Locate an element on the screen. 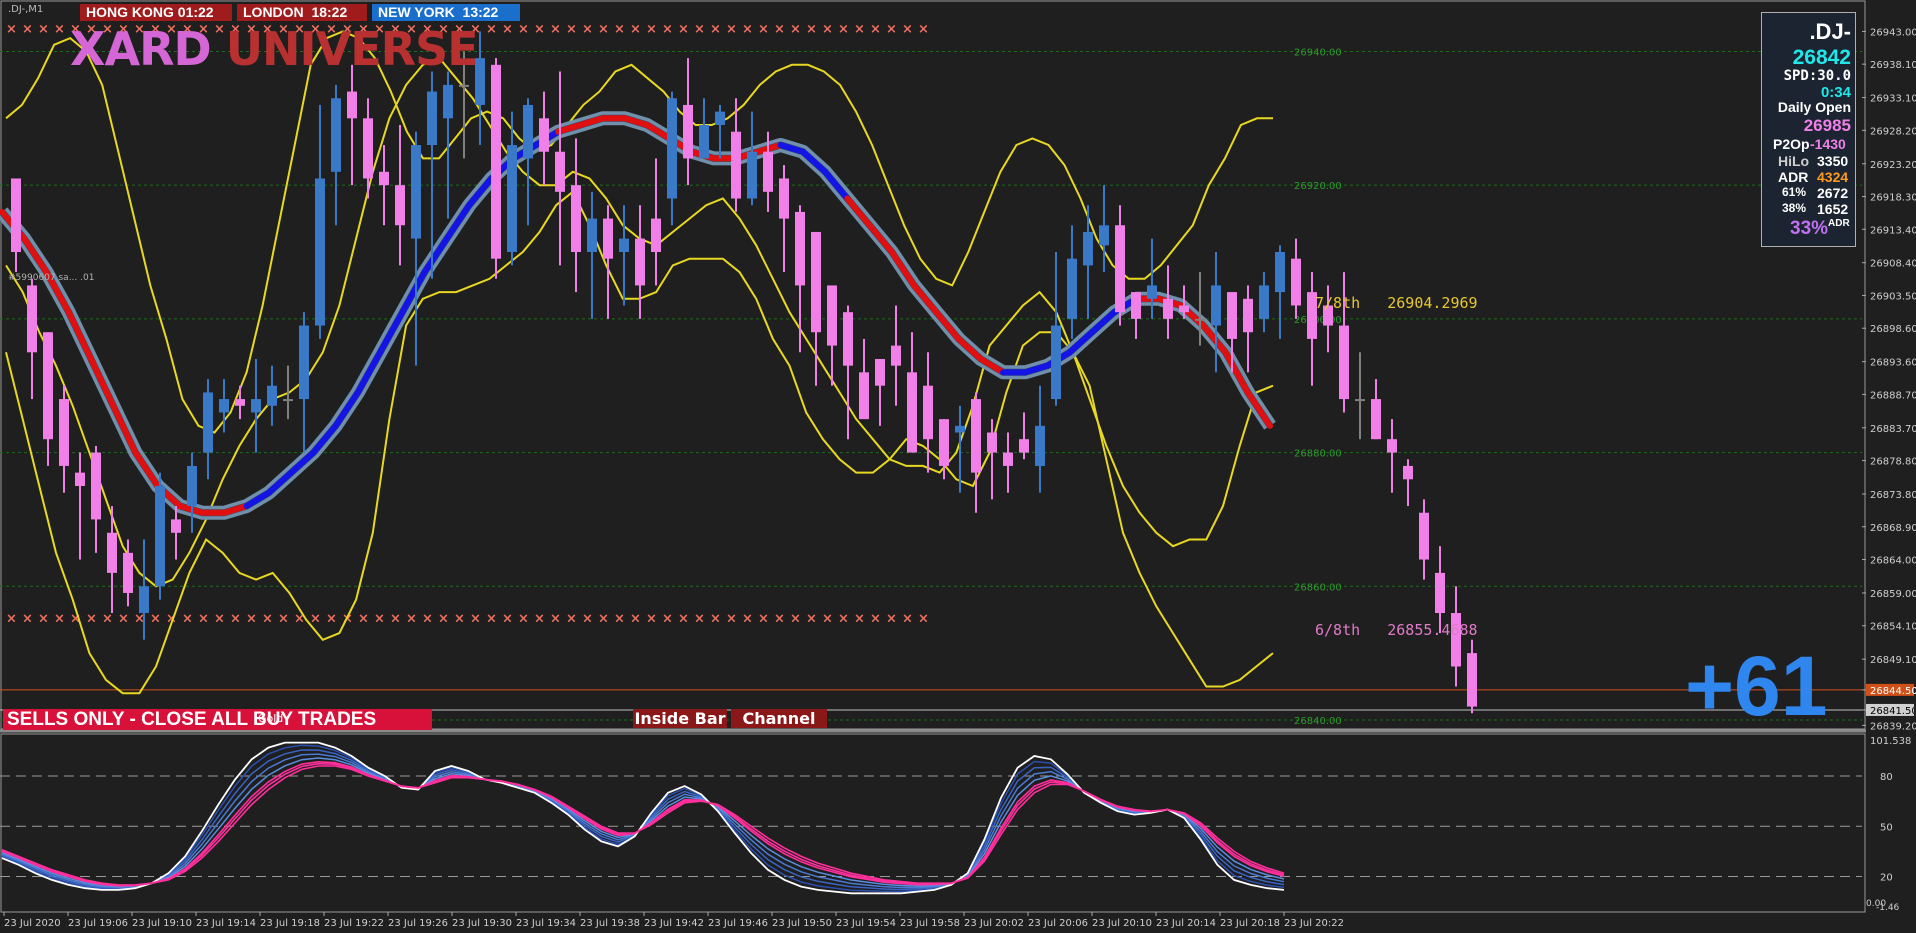 This screenshot has width=1916, height=933. time-tick-label: 23 Jul 20:06 is located at coordinates (1058, 923).